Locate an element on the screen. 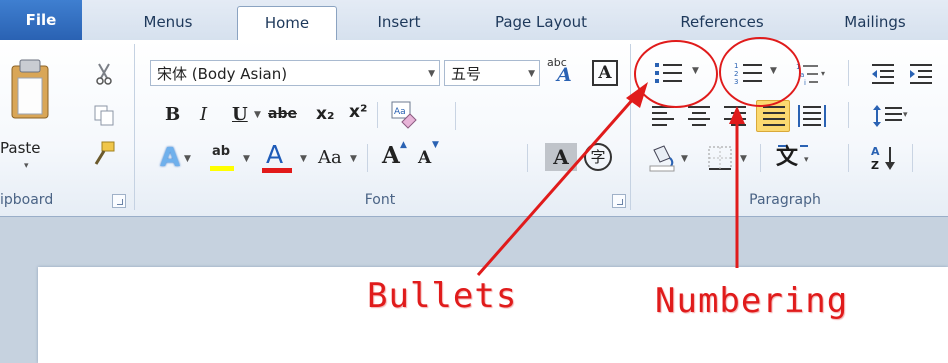  bullets-highlight-circle is located at coordinates (676, 74).